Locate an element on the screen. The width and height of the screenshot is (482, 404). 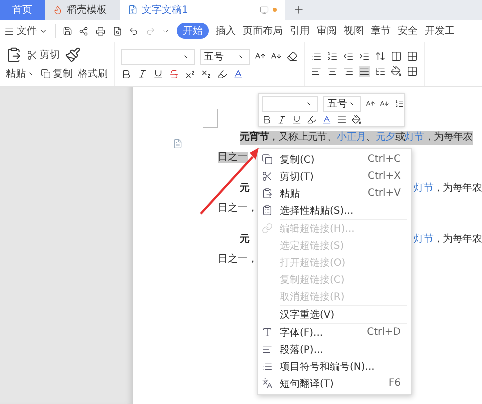
tab: 文字文稿1 is located at coordinates (202, 10).